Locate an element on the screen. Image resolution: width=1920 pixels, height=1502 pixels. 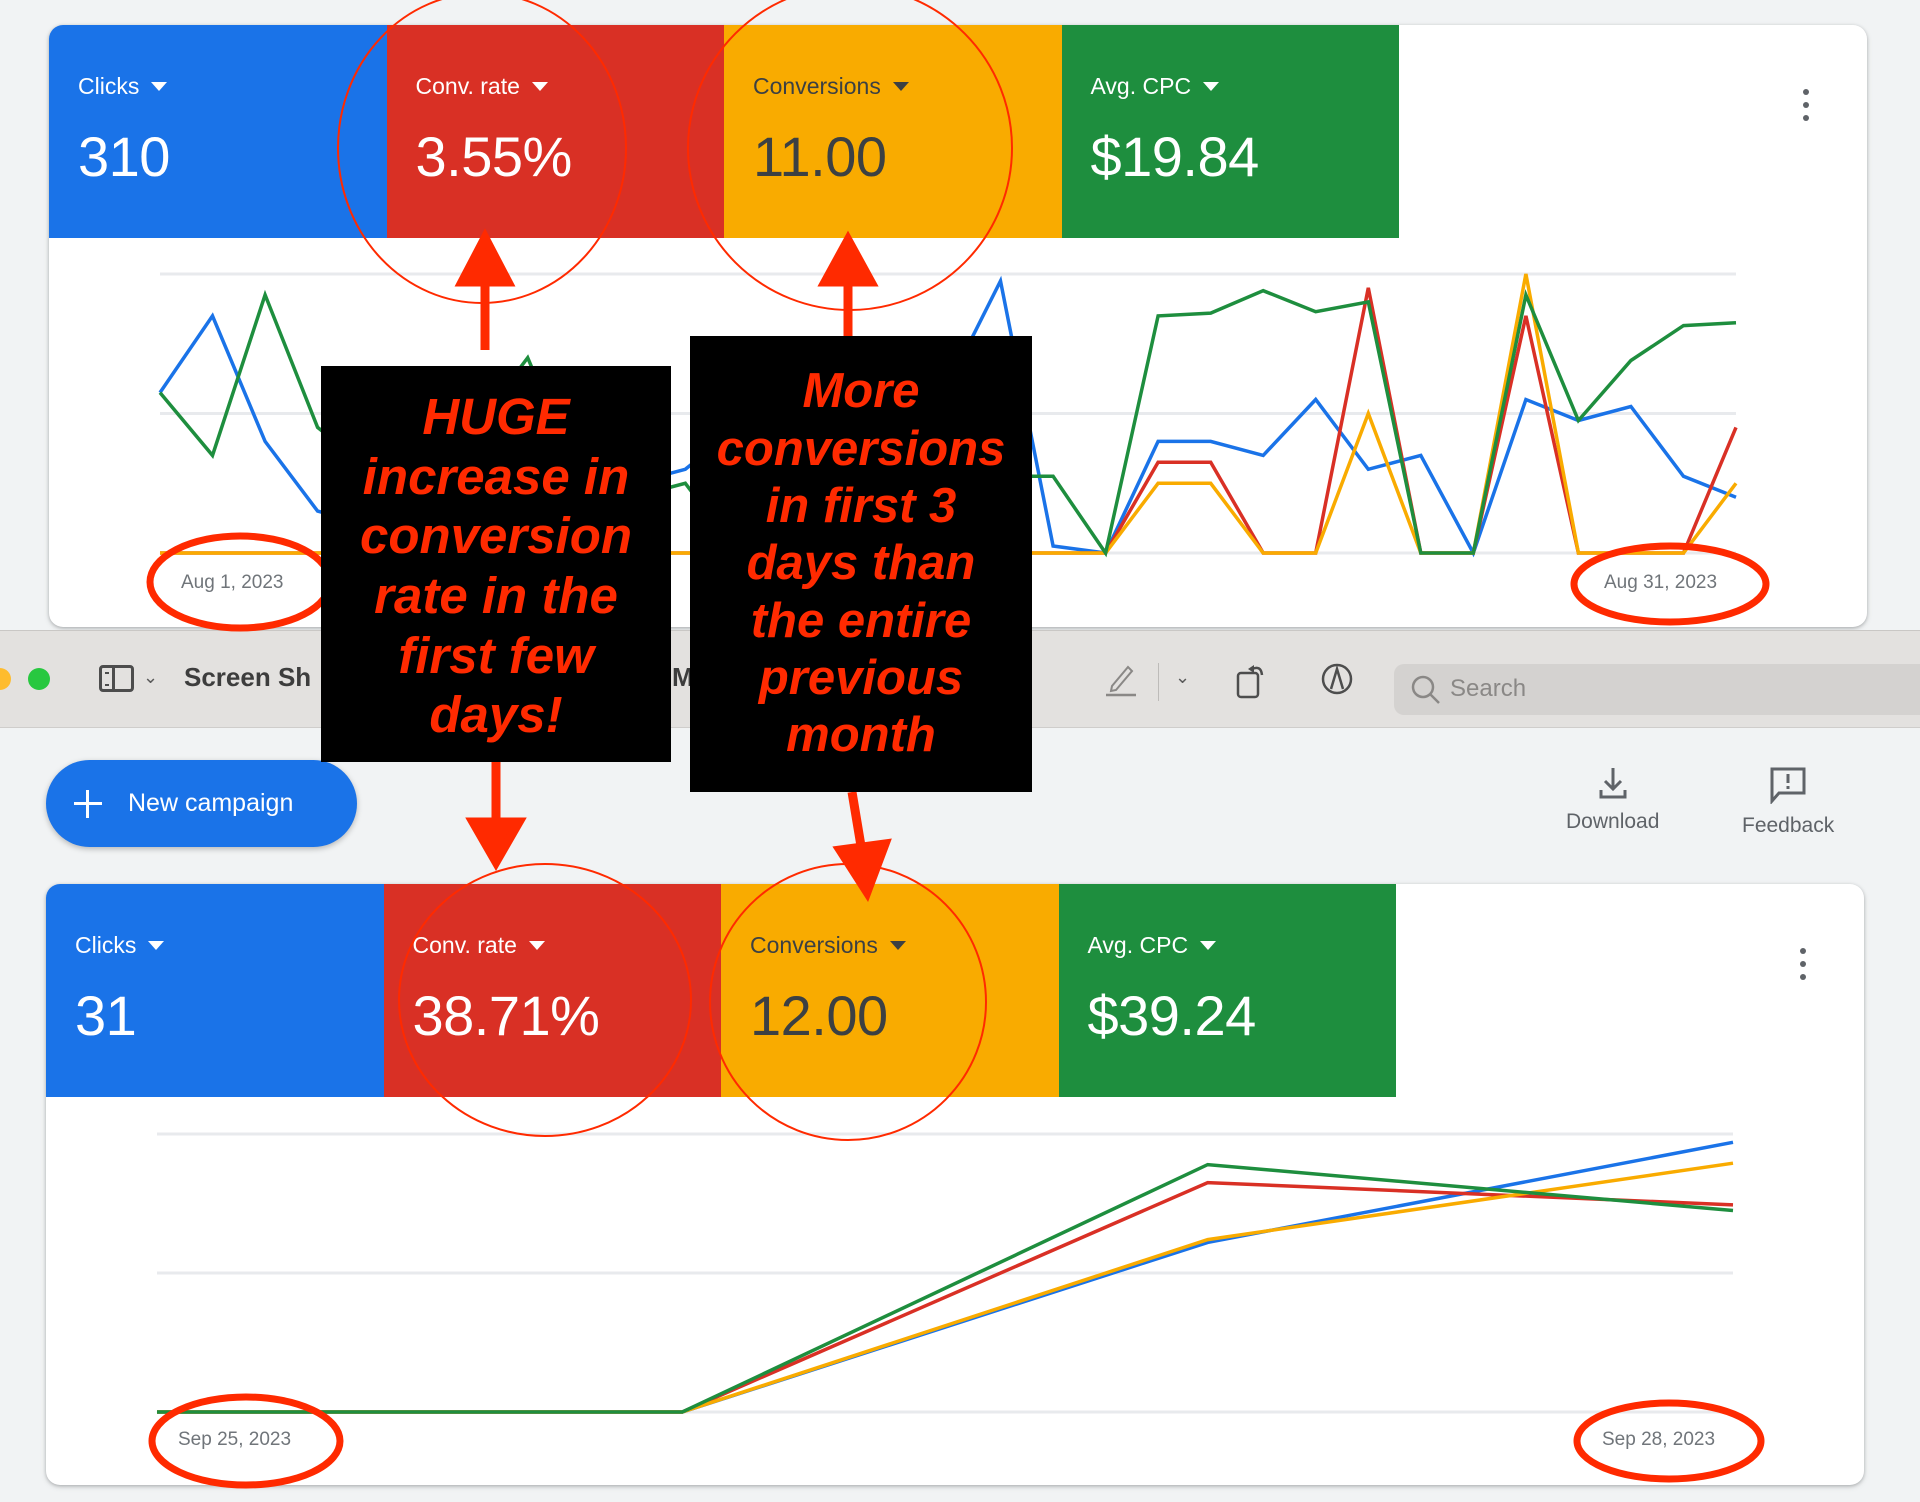
new-campaign-label: New campaign is located at coordinates (211, 803).